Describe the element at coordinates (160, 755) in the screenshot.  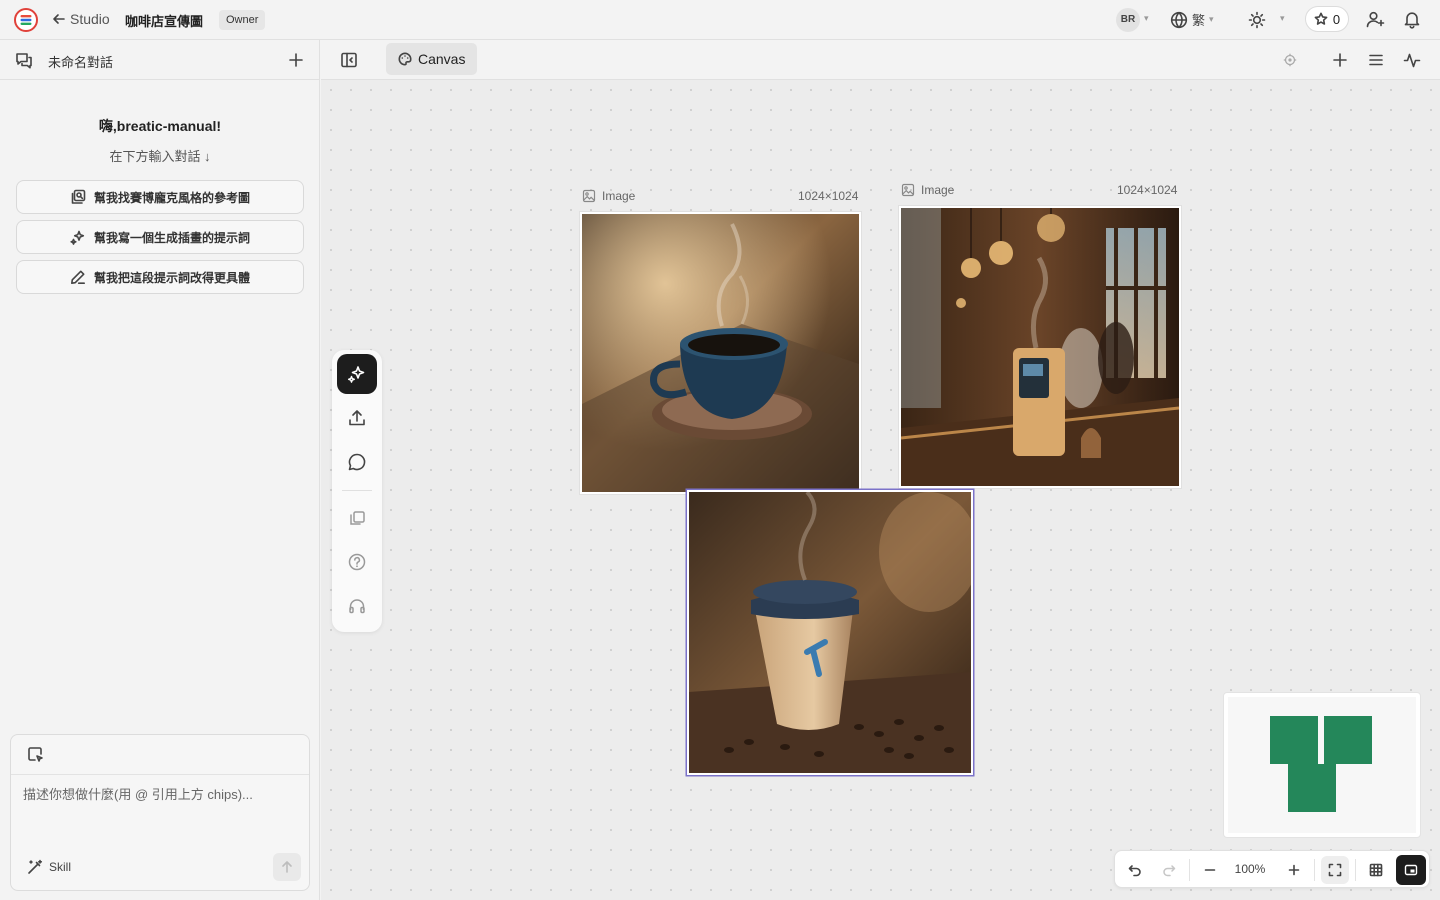
I see `composer-toolbar` at that location.